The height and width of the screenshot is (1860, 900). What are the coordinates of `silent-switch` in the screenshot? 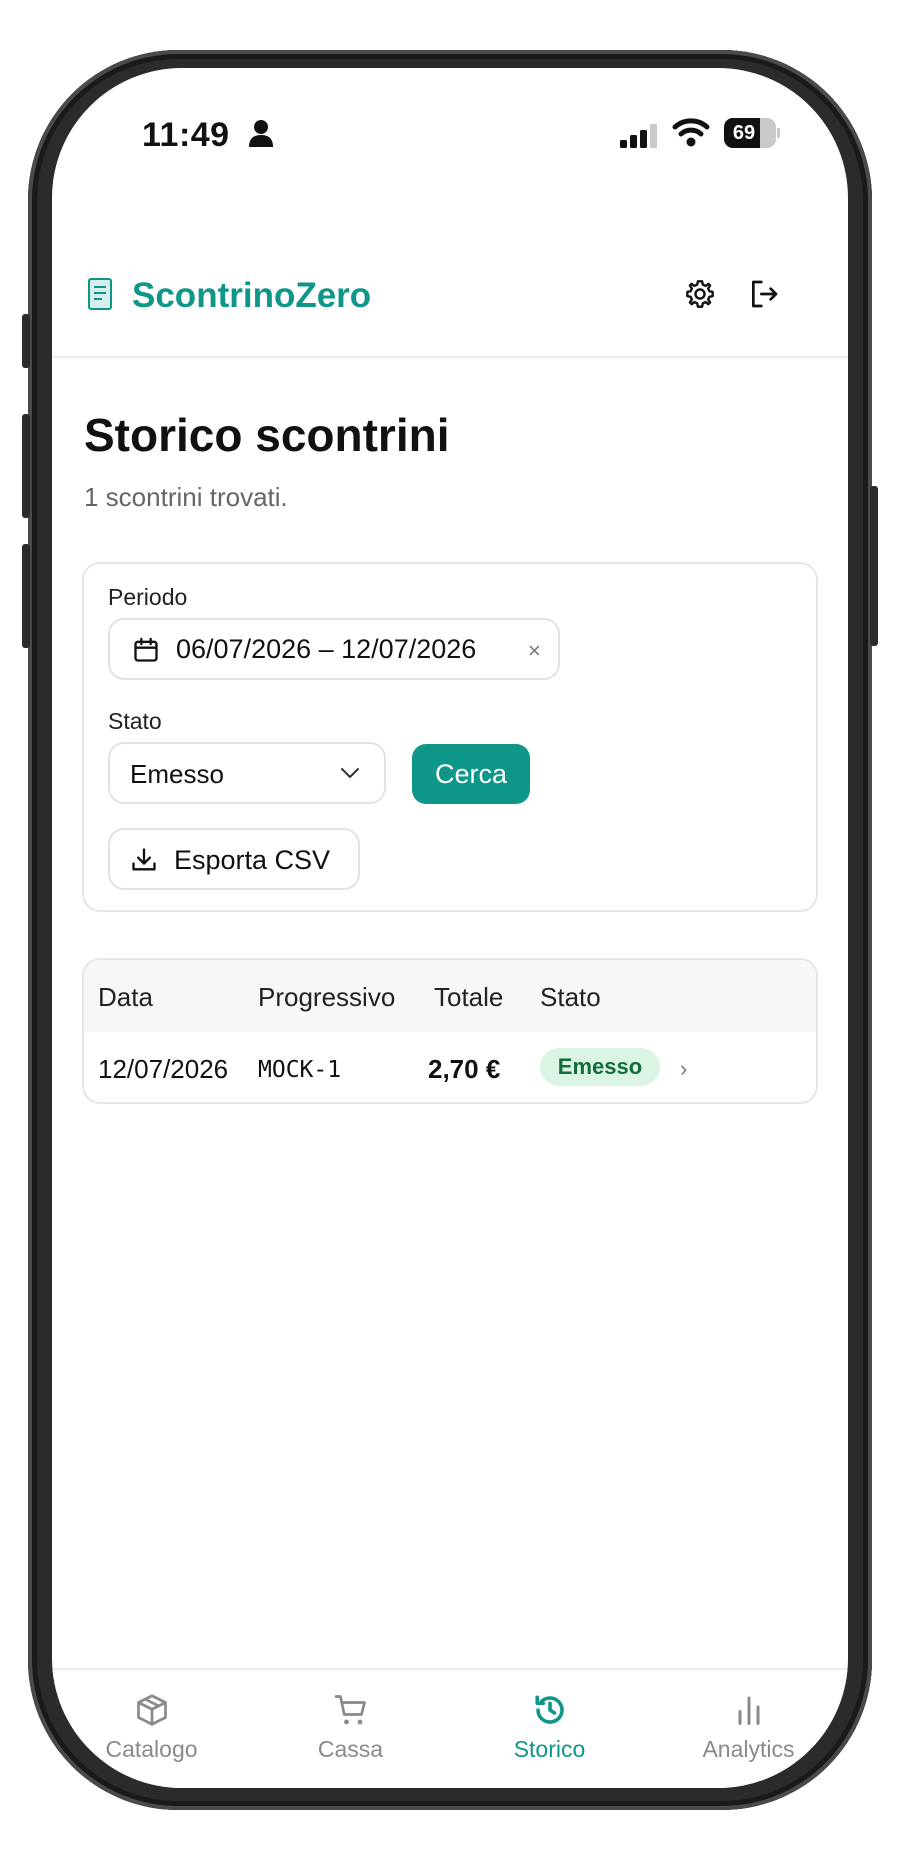 It's located at (26, 341).